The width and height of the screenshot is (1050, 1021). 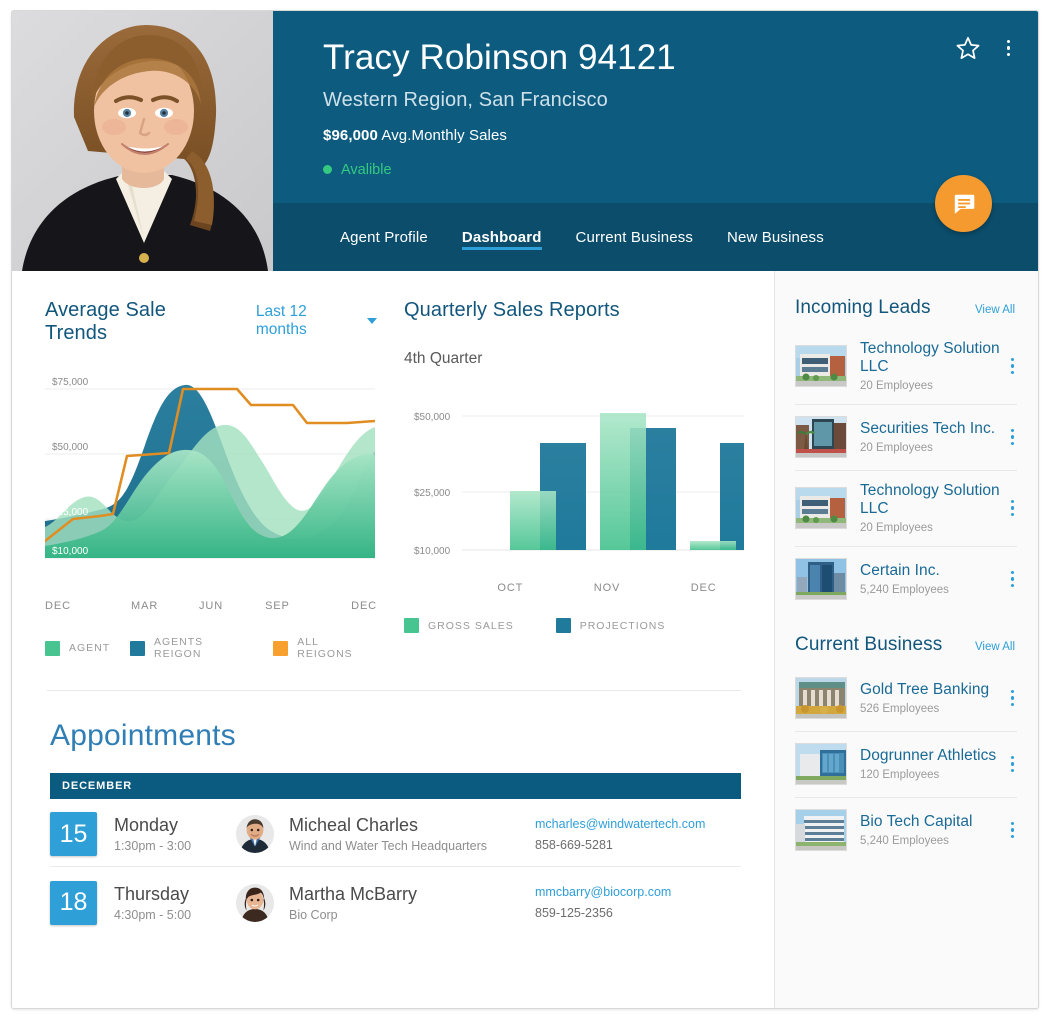 I want to click on list-item: Bio Tech Capital 5,240 Employees, so click(x=906, y=830).